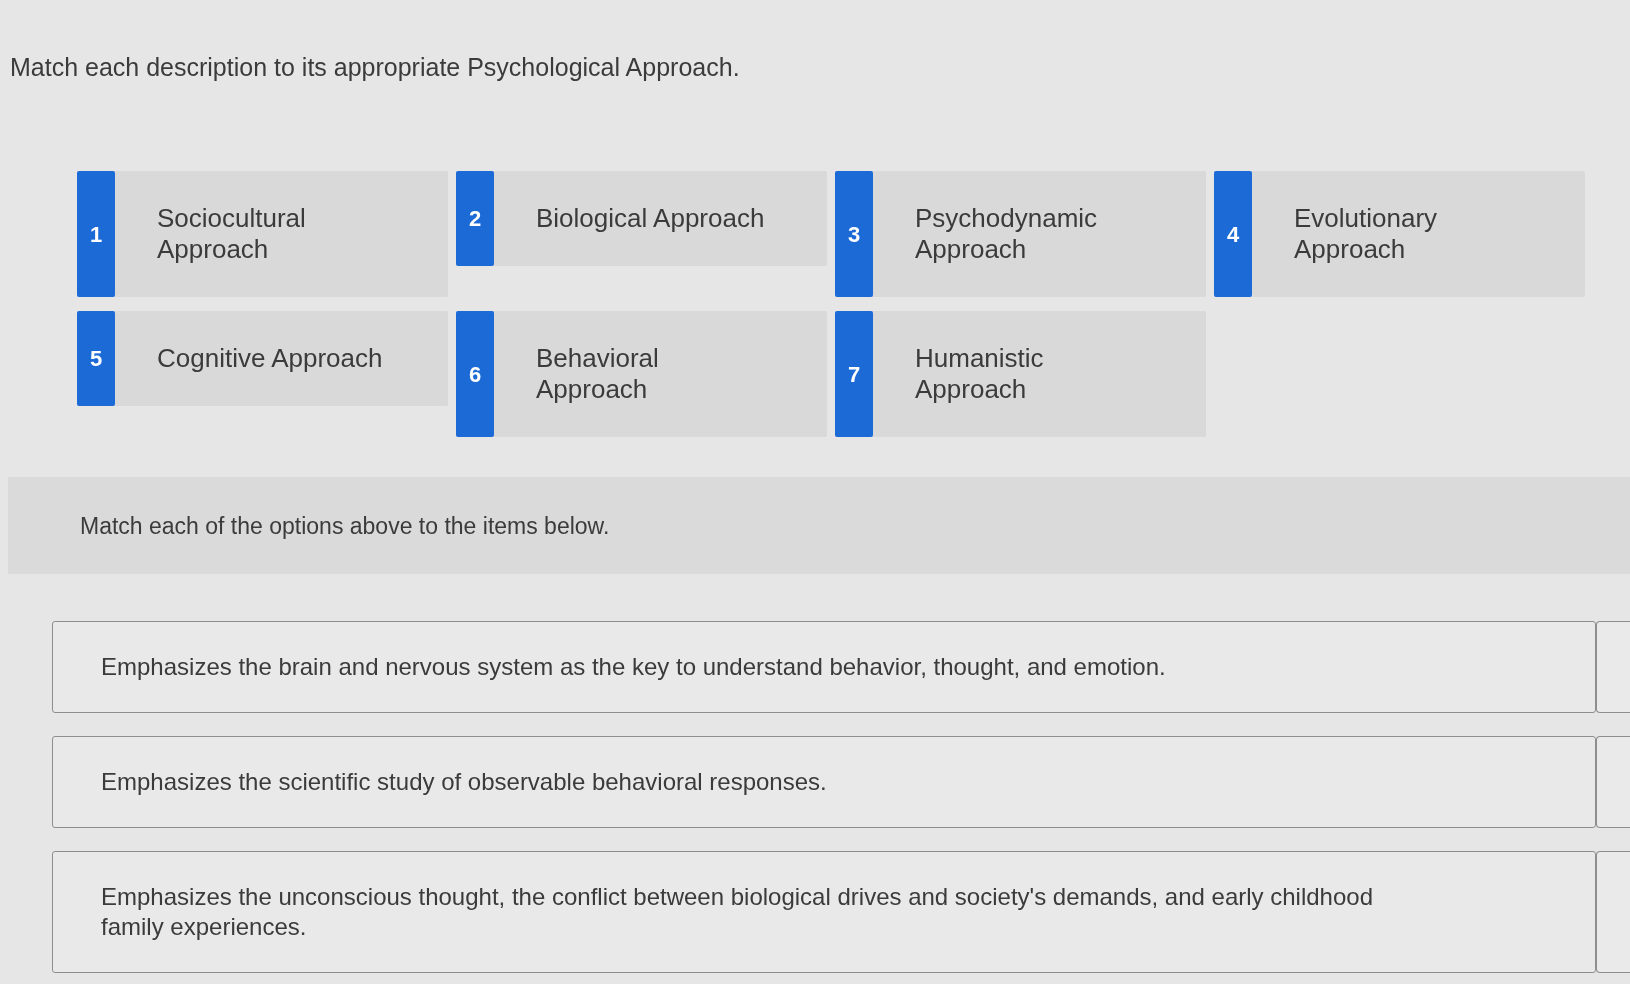  I want to click on option-card: 7 Humanistic Approach, so click(1020, 374).